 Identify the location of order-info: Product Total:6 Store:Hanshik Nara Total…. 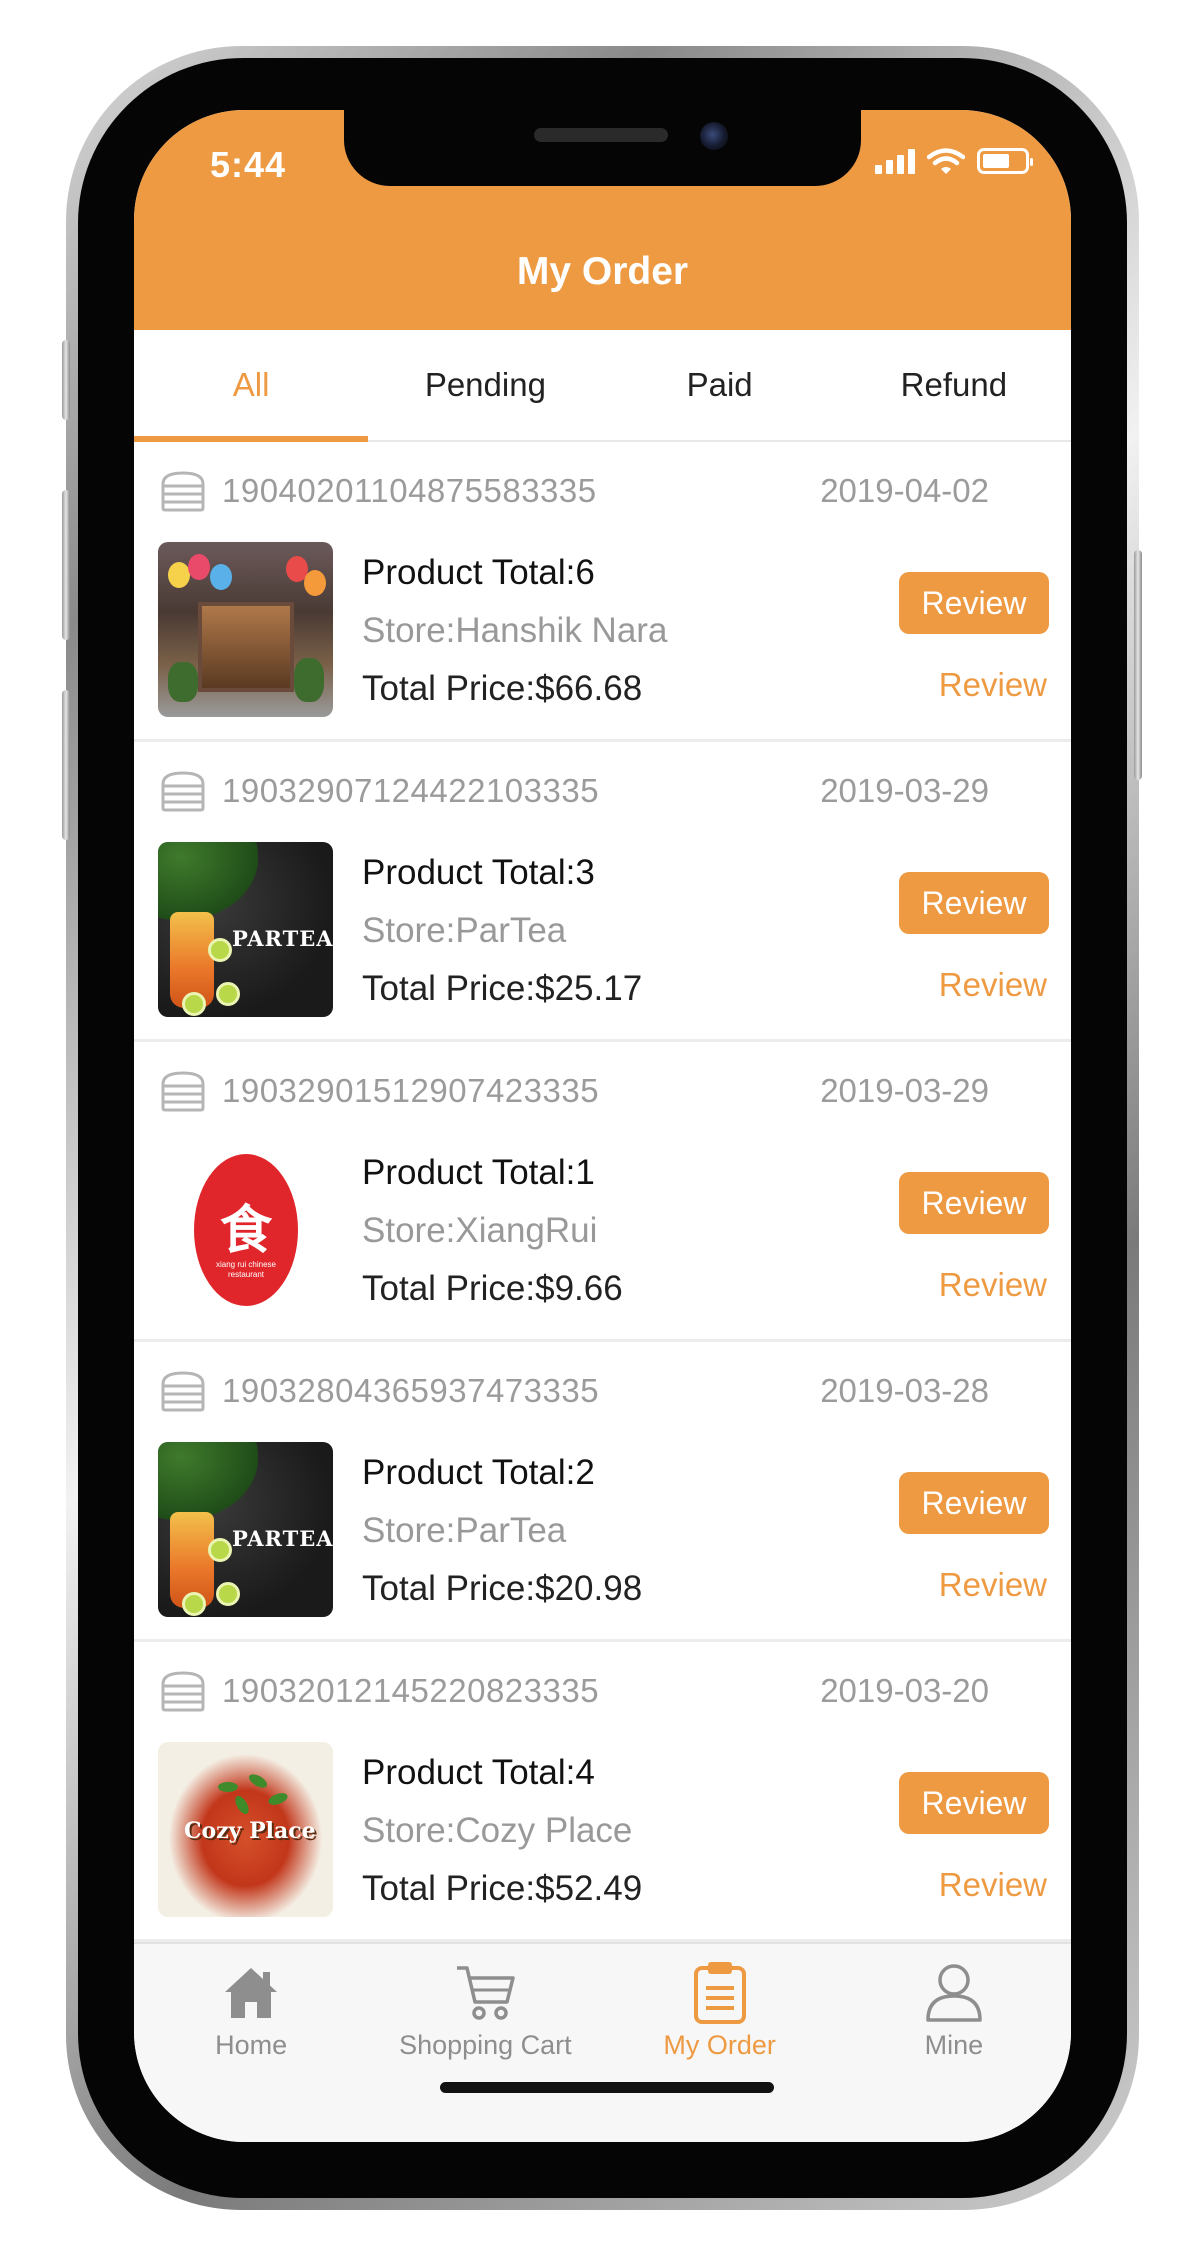
(514, 631).